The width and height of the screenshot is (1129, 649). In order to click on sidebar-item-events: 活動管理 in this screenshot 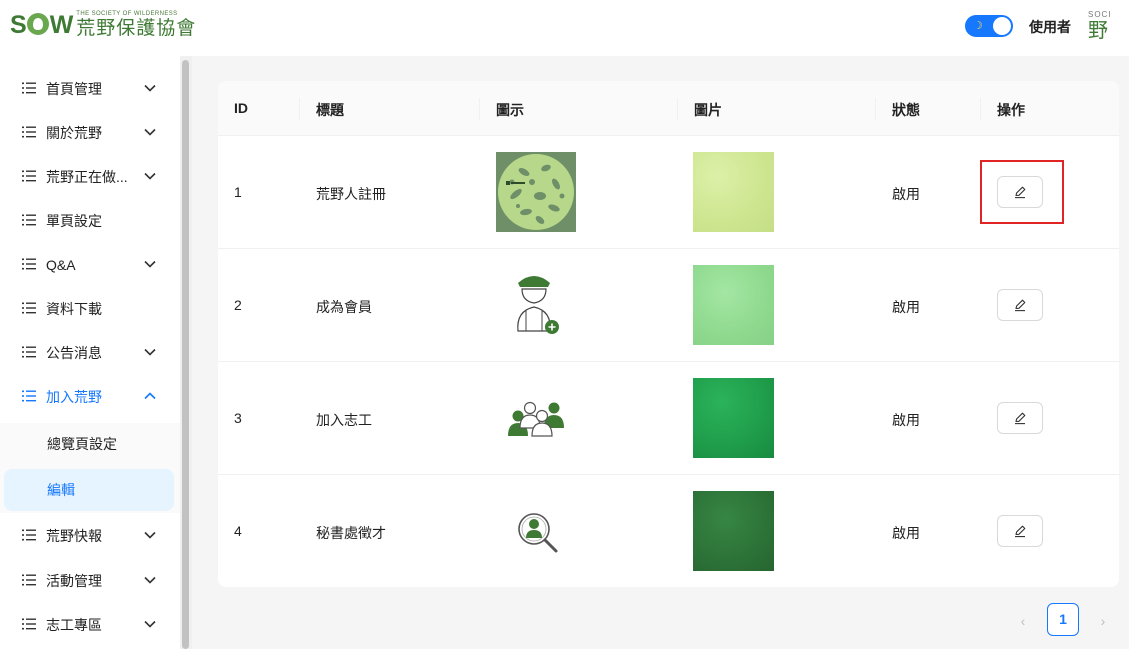, I will do `click(90, 581)`.